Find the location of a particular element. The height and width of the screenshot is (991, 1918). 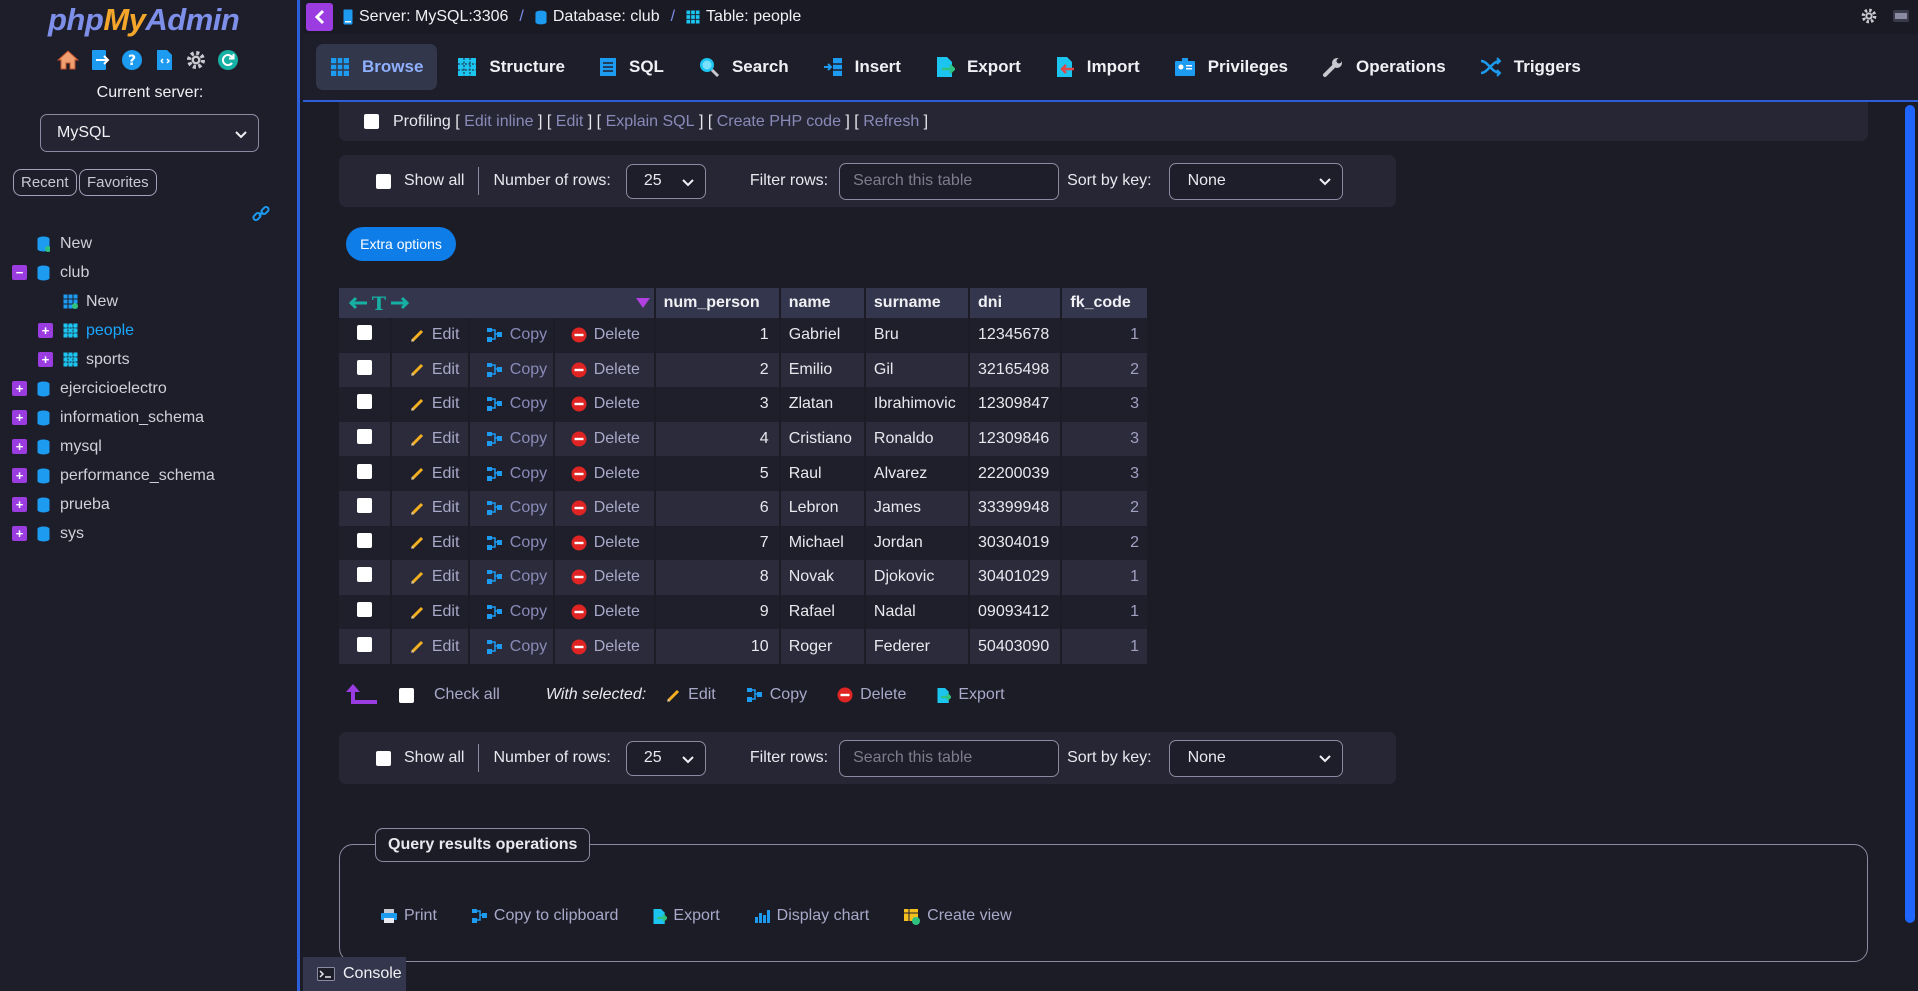

tree-item-label: ejercicioelectro is located at coordinates (113, 389).